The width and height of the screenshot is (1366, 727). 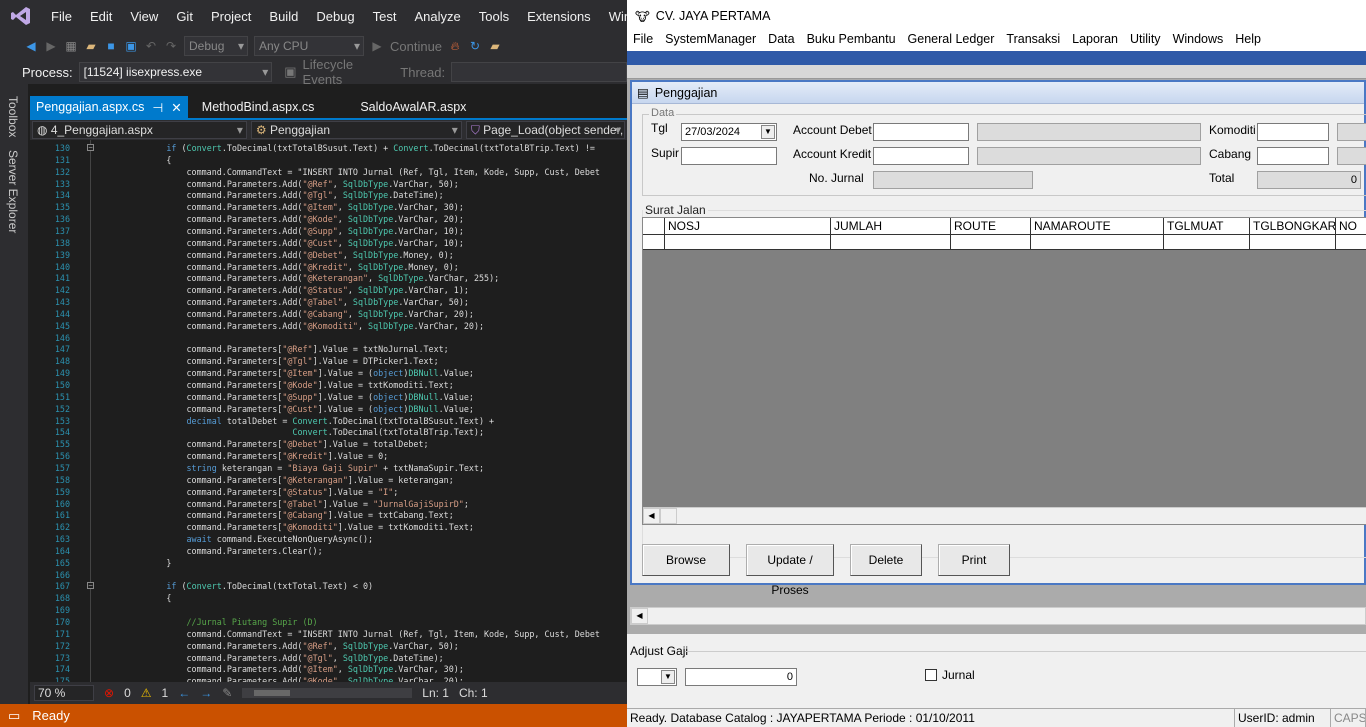 I want to click on zoom-combo: 70 %, so click(x=64, y=693).